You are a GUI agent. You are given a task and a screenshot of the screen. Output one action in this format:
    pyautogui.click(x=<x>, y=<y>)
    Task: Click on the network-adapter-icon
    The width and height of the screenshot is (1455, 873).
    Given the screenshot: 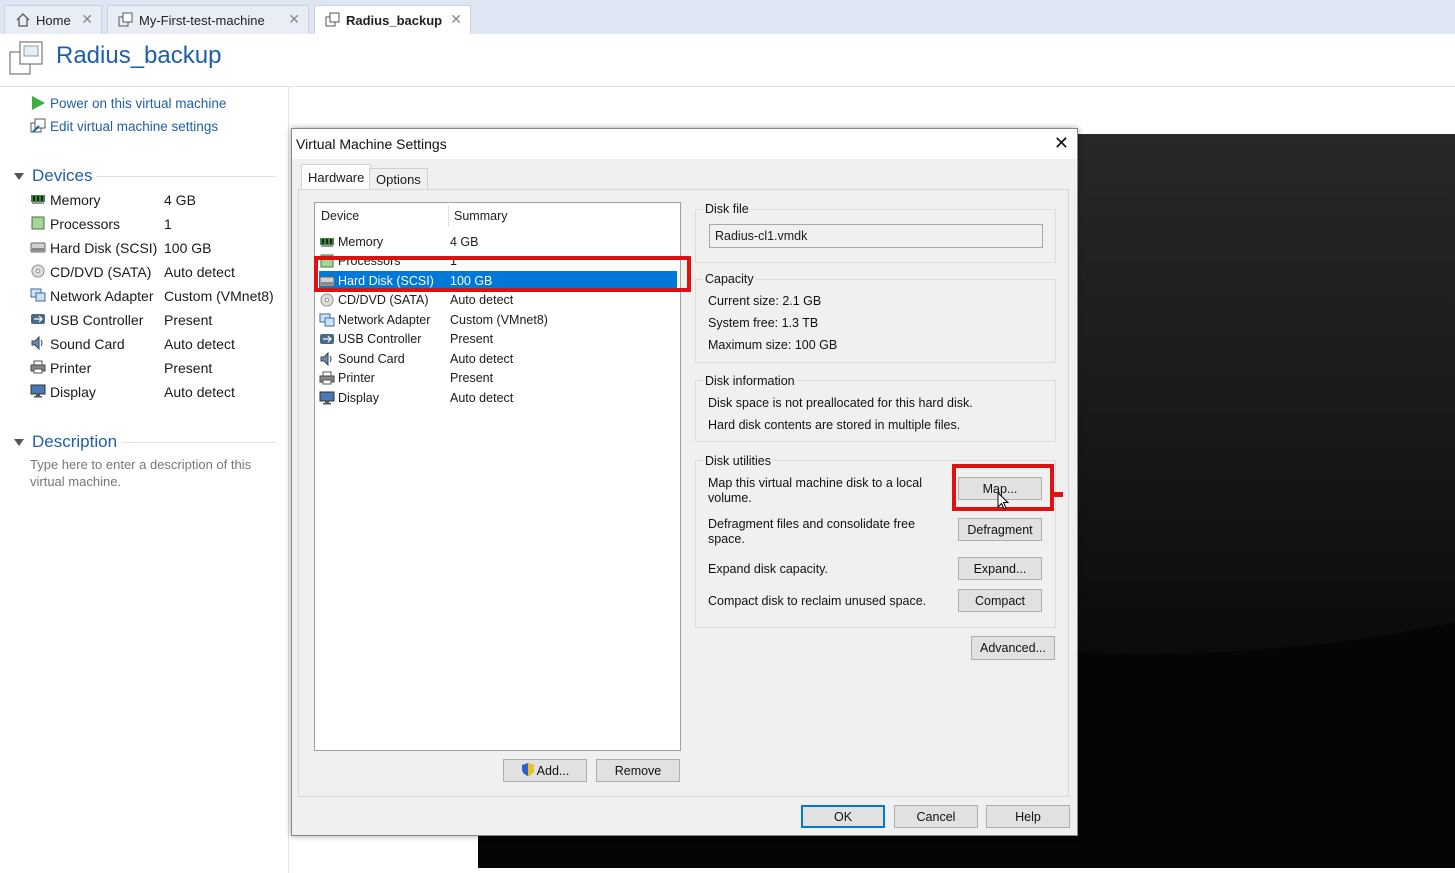 What is the action you would take?
    pyautogui.click(x=327, y=320)
    